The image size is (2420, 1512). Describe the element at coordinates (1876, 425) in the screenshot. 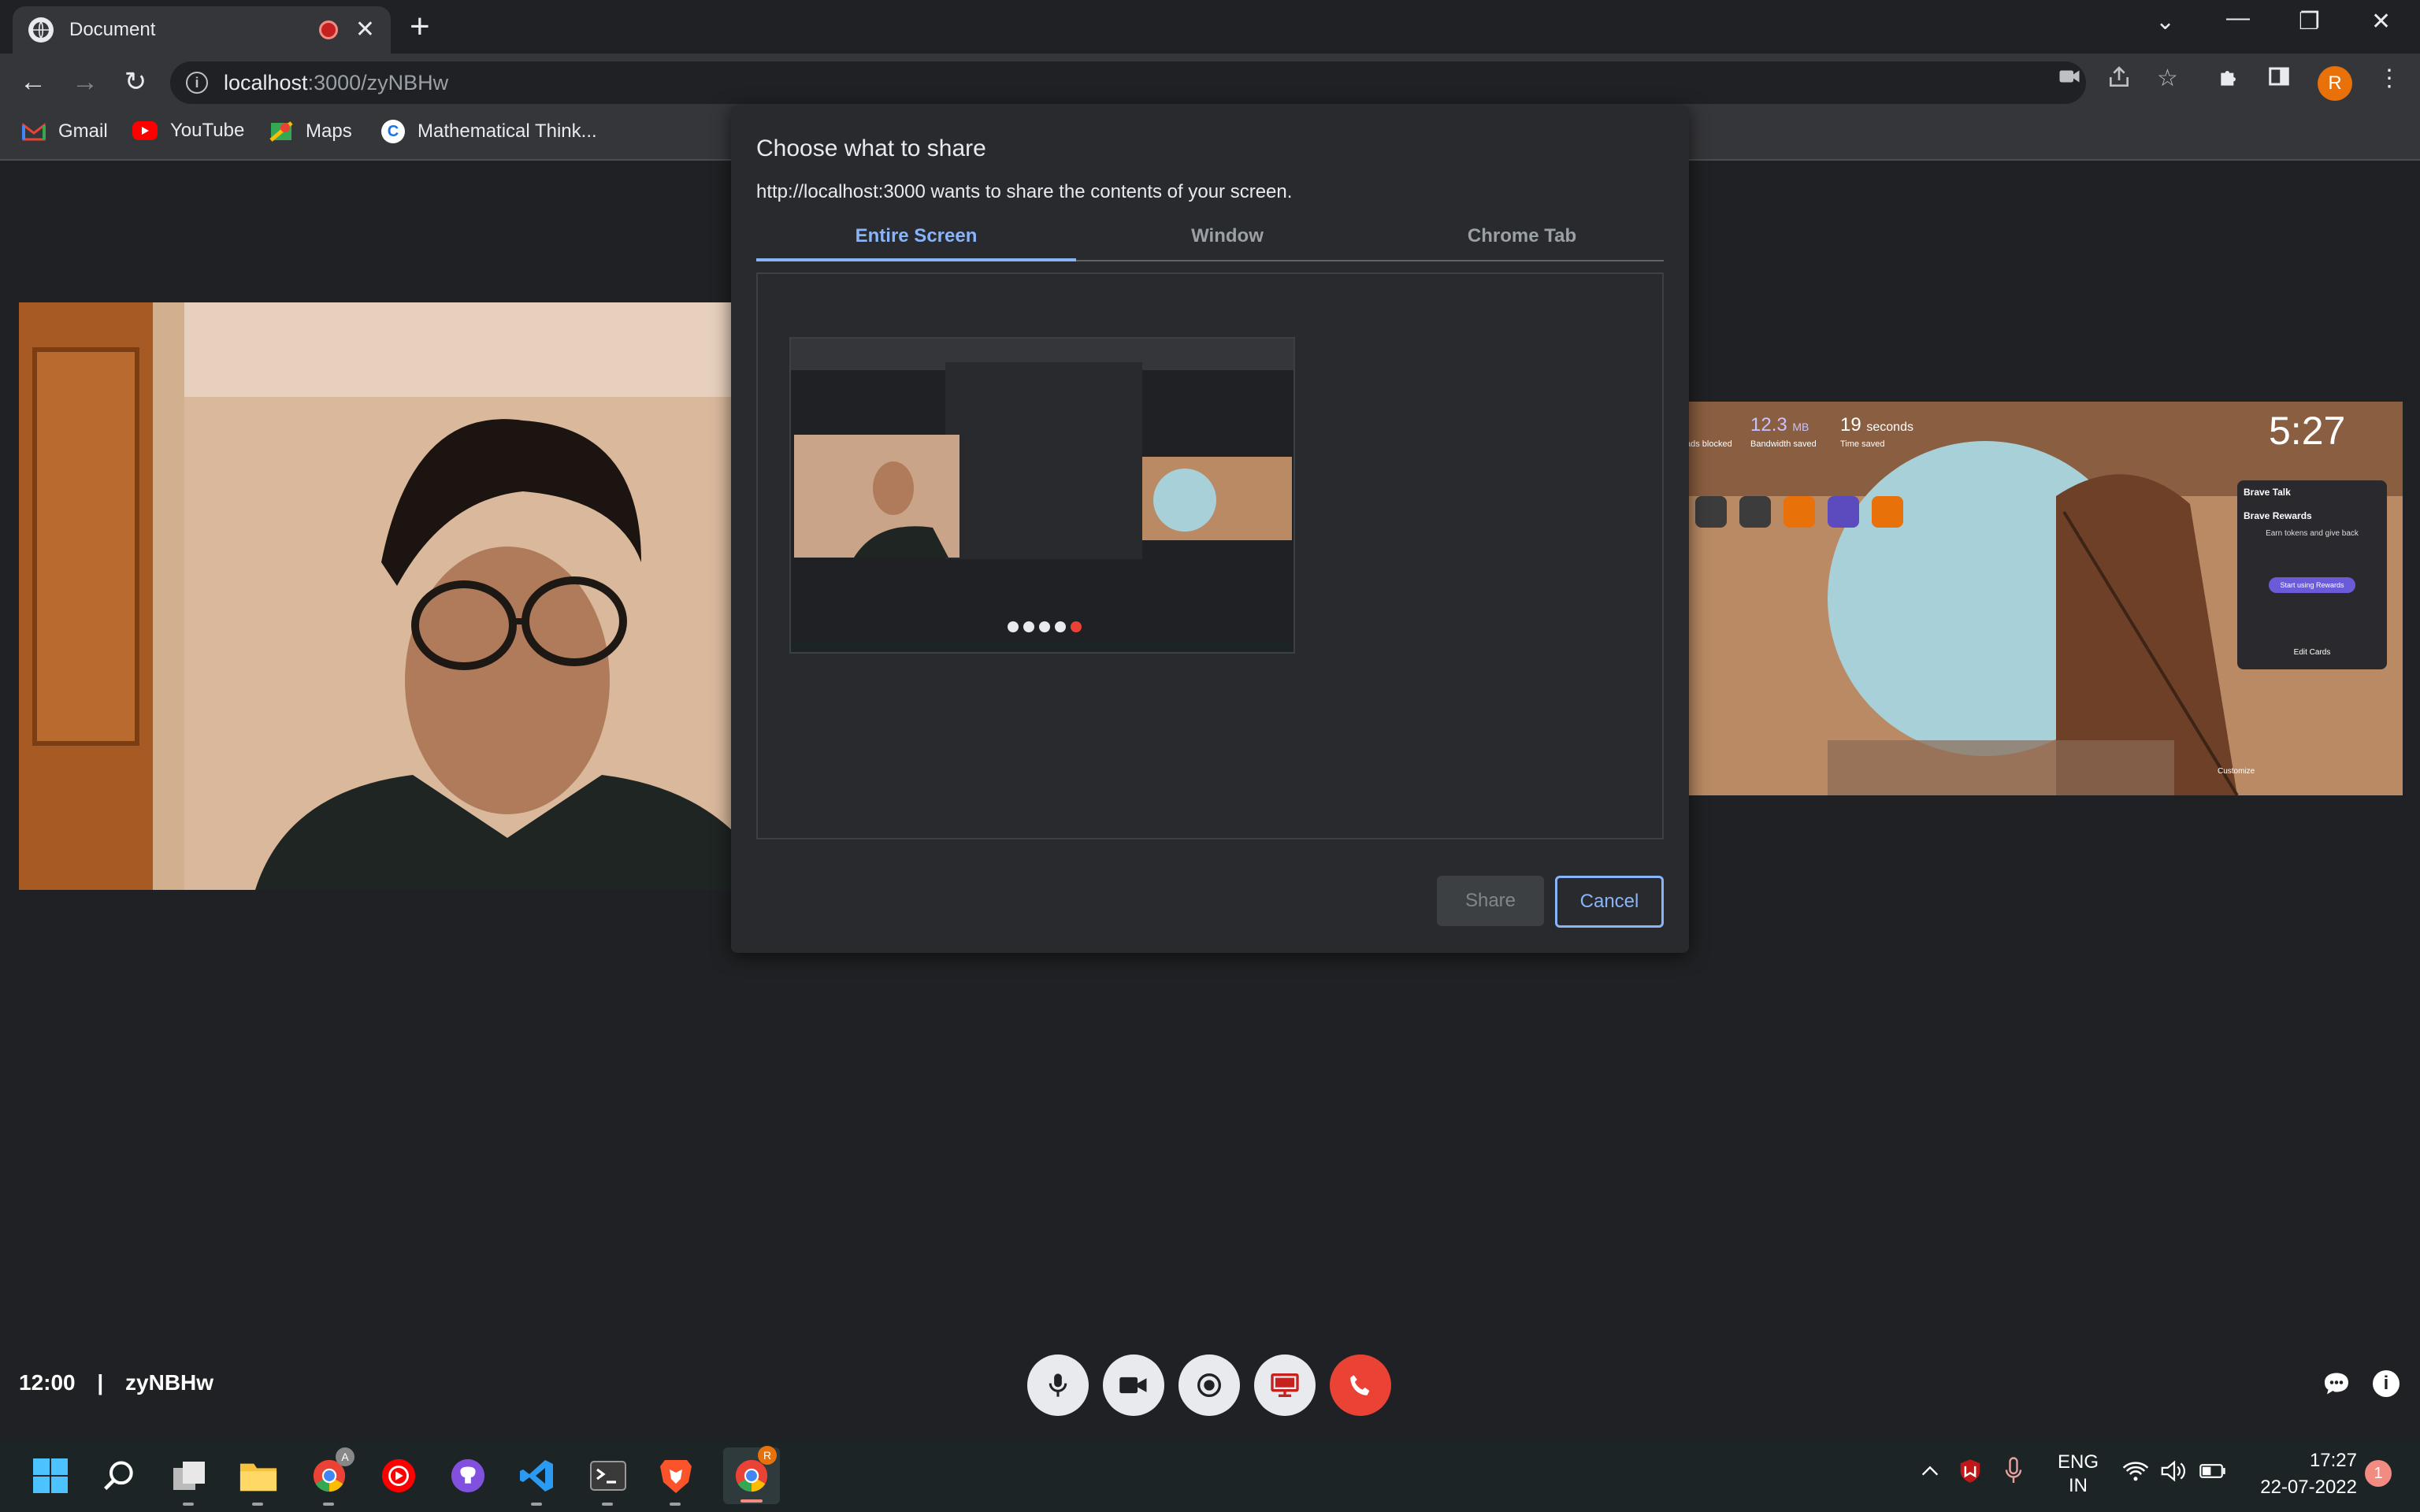

I see `time-saved-stat: 19 seconds` at that location.